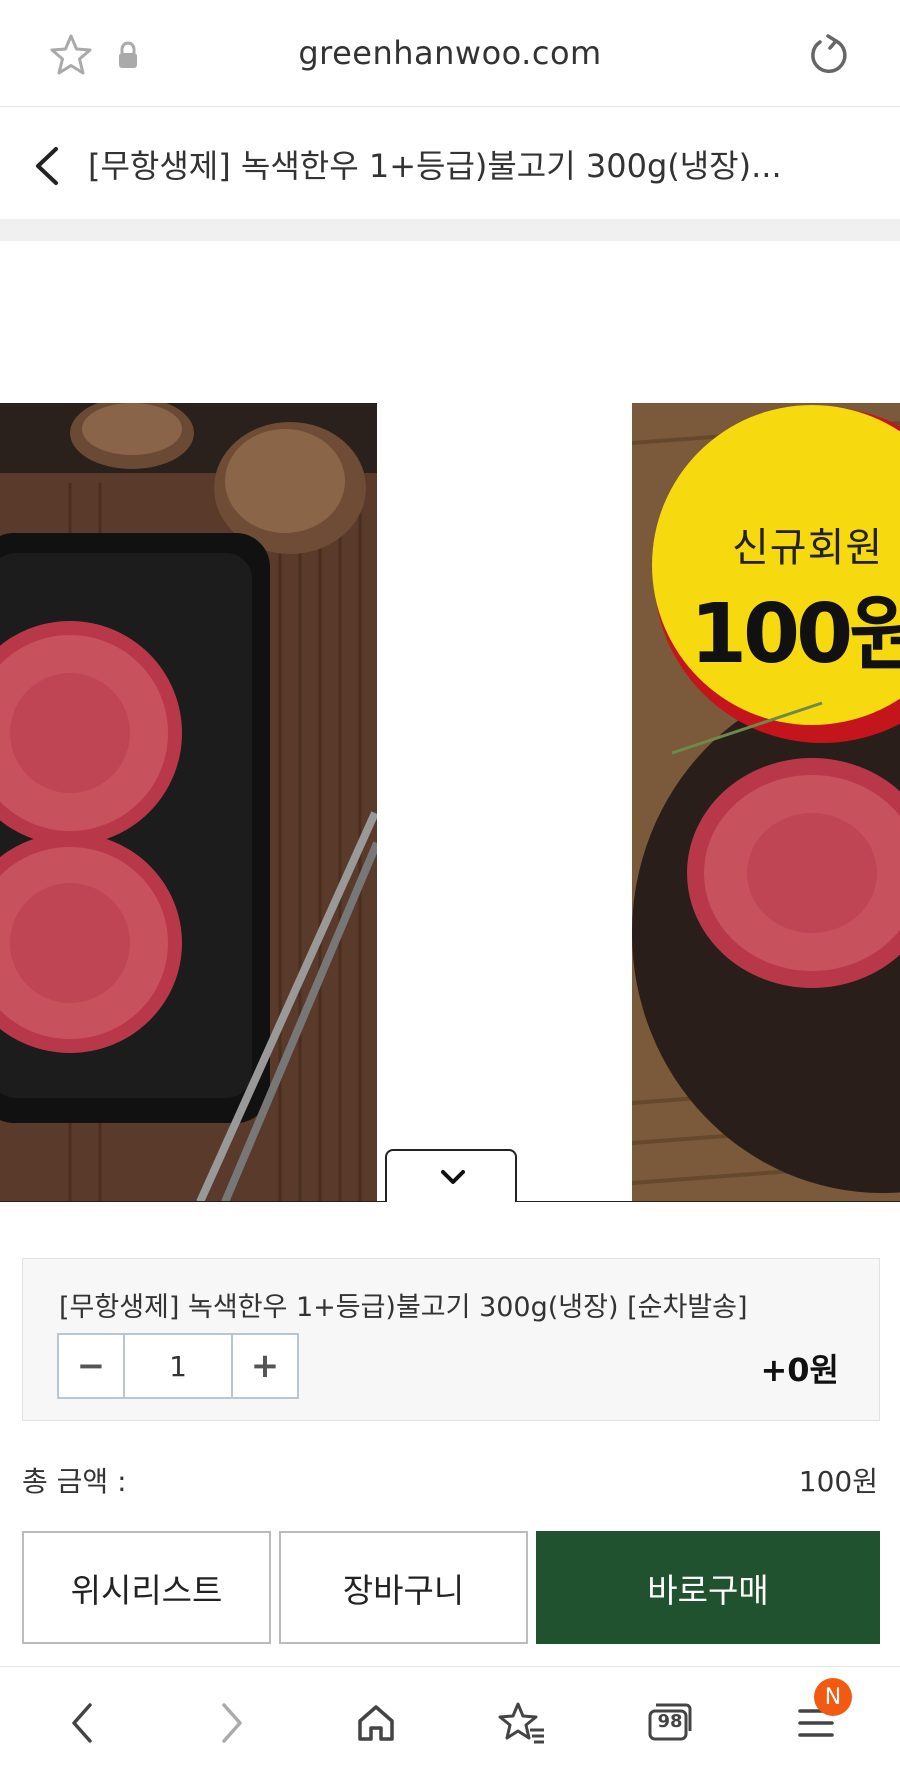 This screenshot has width=900, height=1771. Describe the element at coordinates (808, 548) in the screenshot. I see `promo-badge-caption: 신규회원` at that location.